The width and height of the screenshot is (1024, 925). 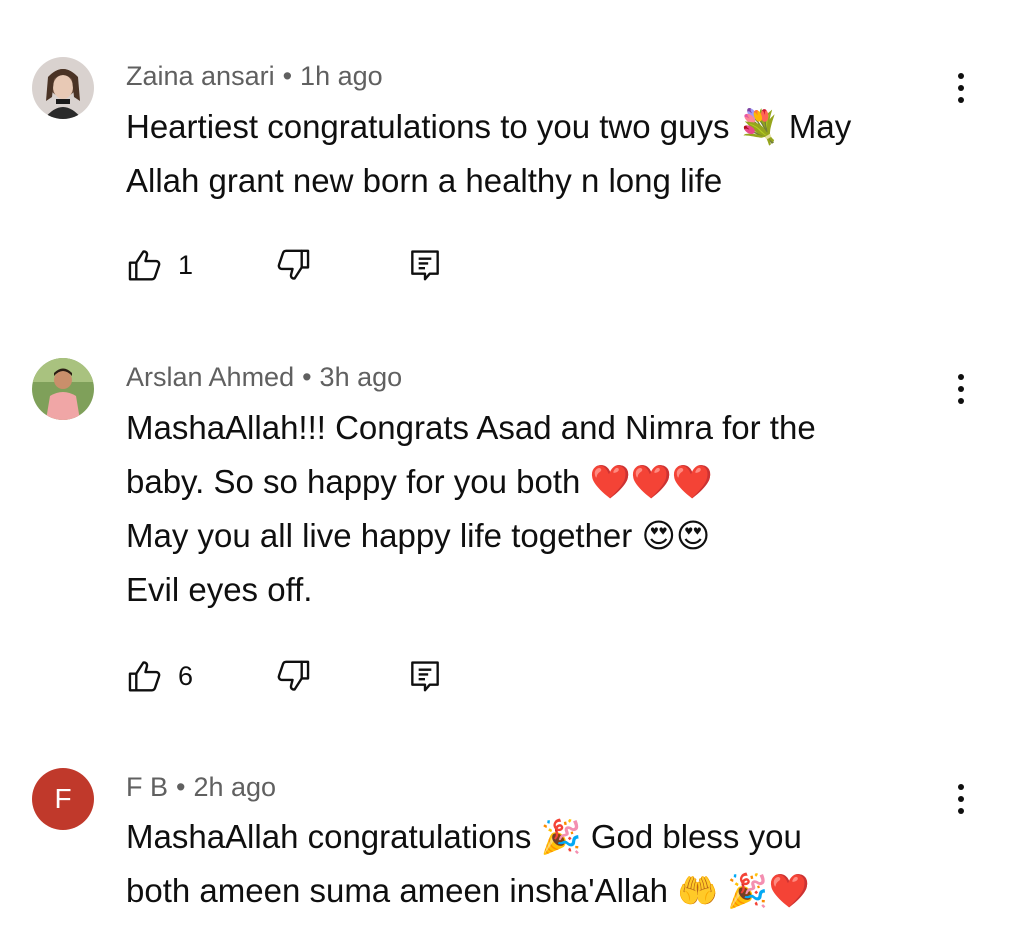 I want to click on comment-time: 3h ago, so click(x=361, y=377).